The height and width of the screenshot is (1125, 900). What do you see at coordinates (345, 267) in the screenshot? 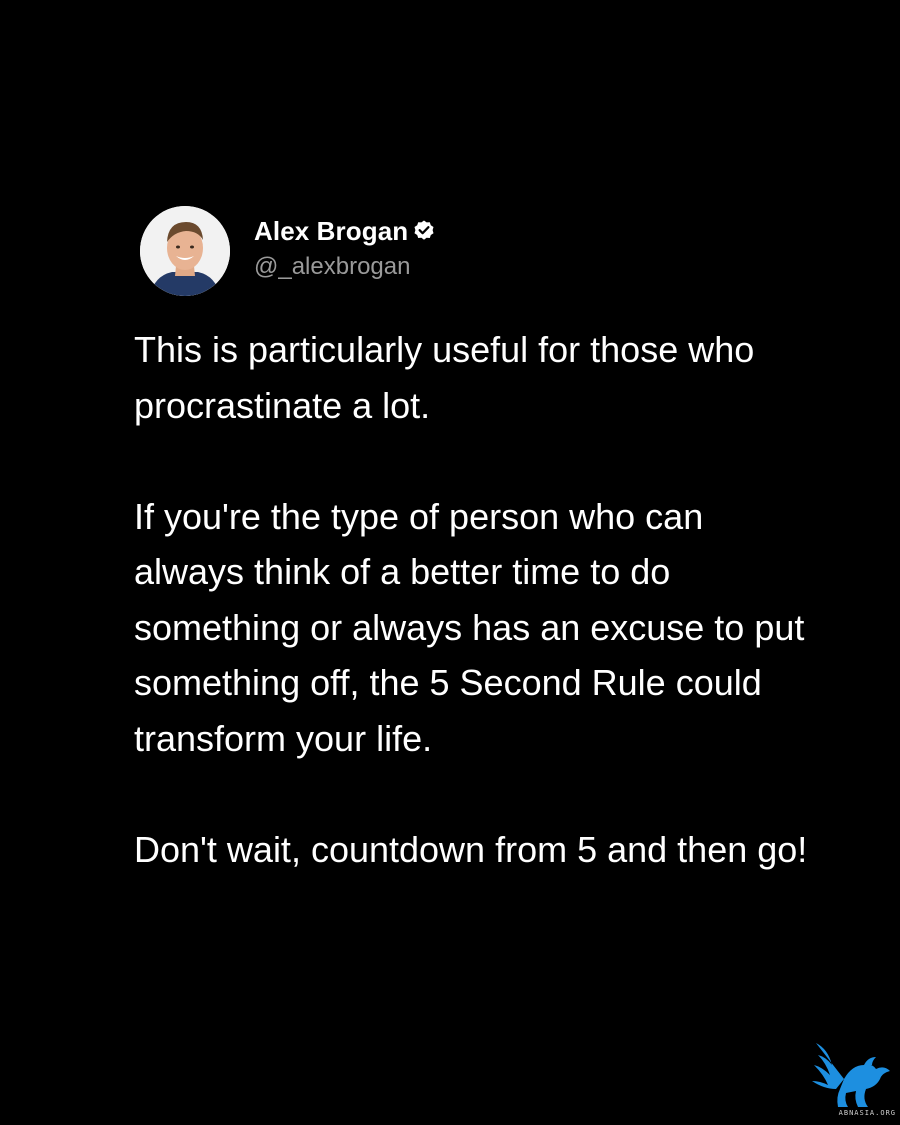
I see `author-handle: @_alexbrogan` at bounding box center [345, 267].